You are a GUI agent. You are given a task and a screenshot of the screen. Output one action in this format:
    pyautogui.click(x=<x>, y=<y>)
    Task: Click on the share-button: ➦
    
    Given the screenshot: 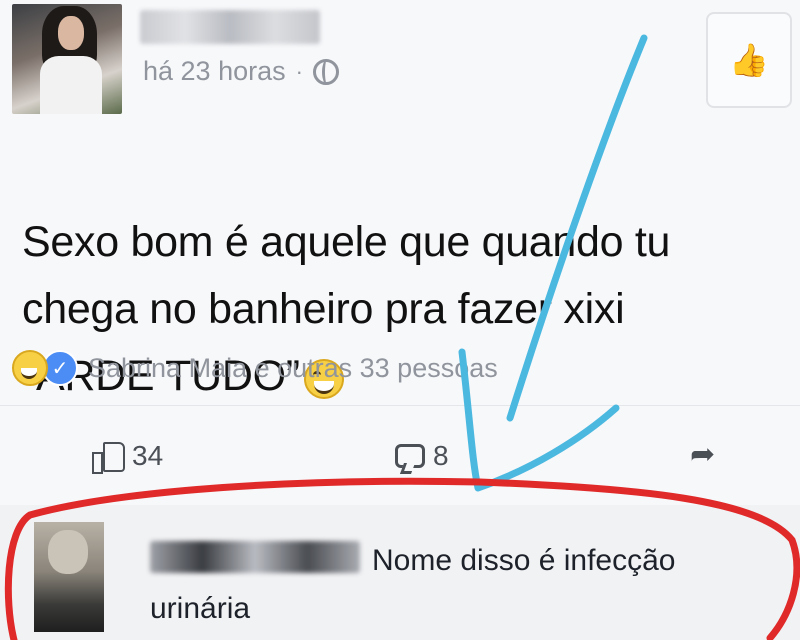 What is the action you would take?
    pyautogui.click(x=707, y=455)
    